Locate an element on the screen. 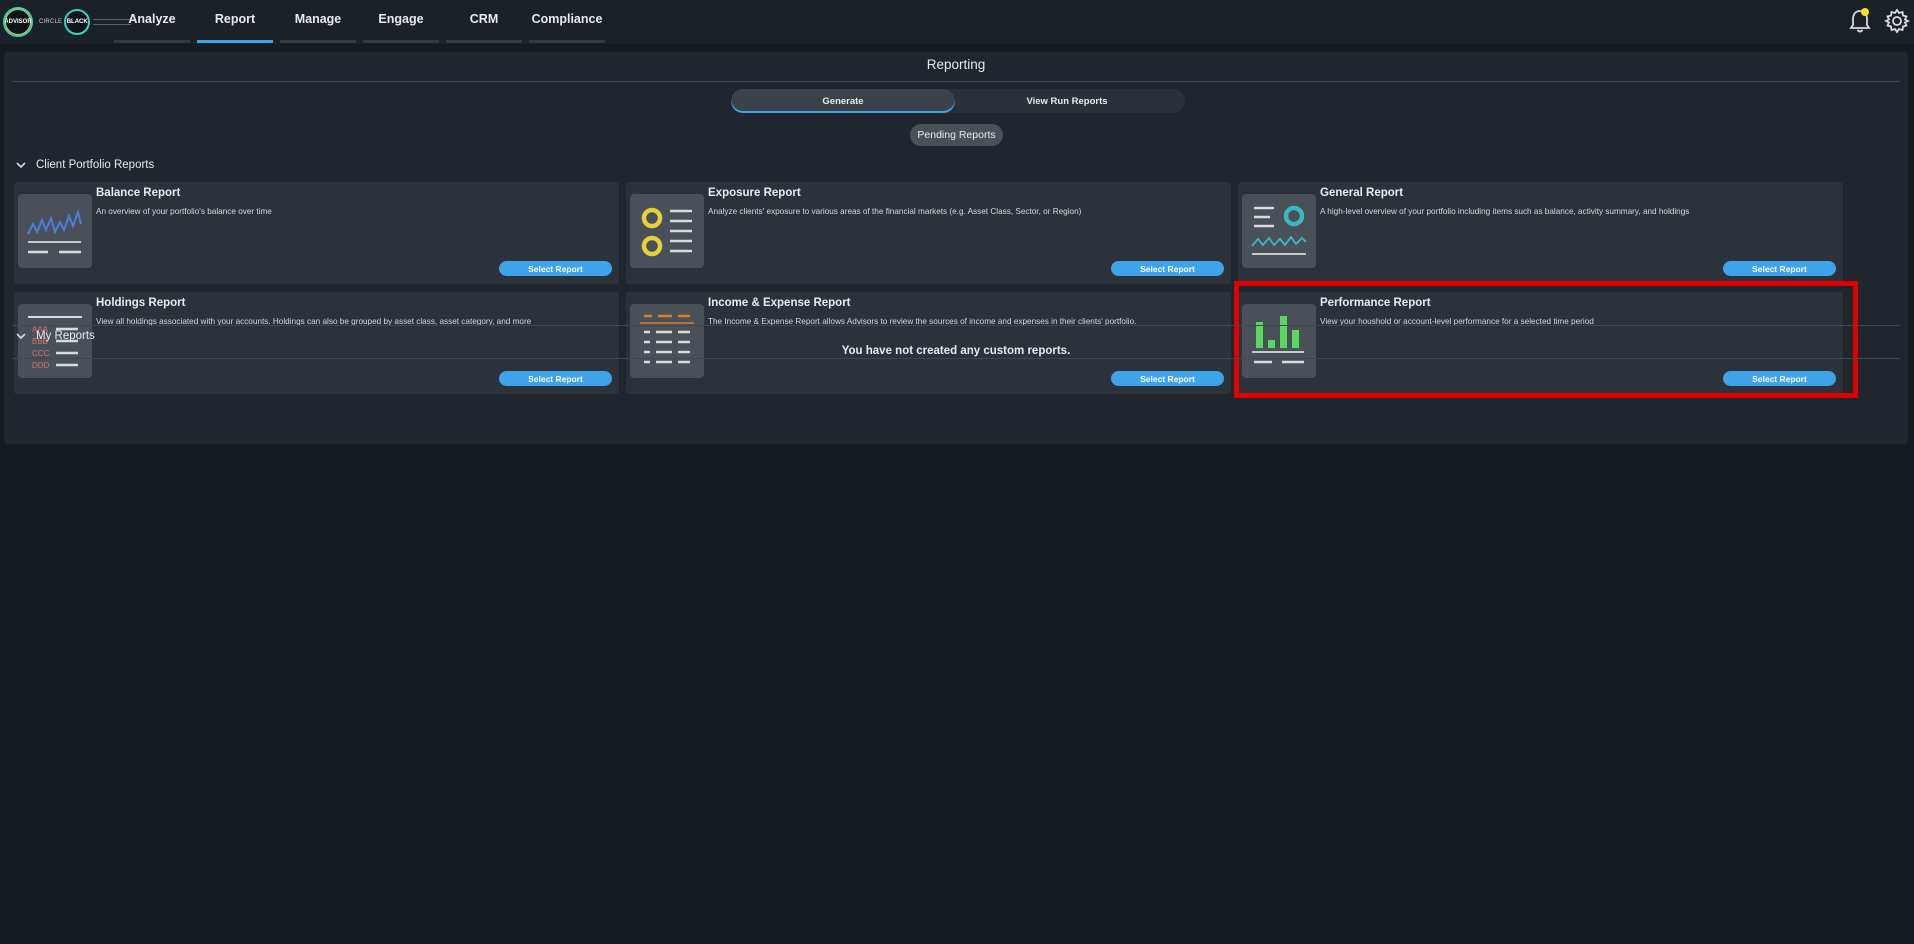 The image size is (1914, 944). bar-chart-icon is located at coordinates (1279, 341).